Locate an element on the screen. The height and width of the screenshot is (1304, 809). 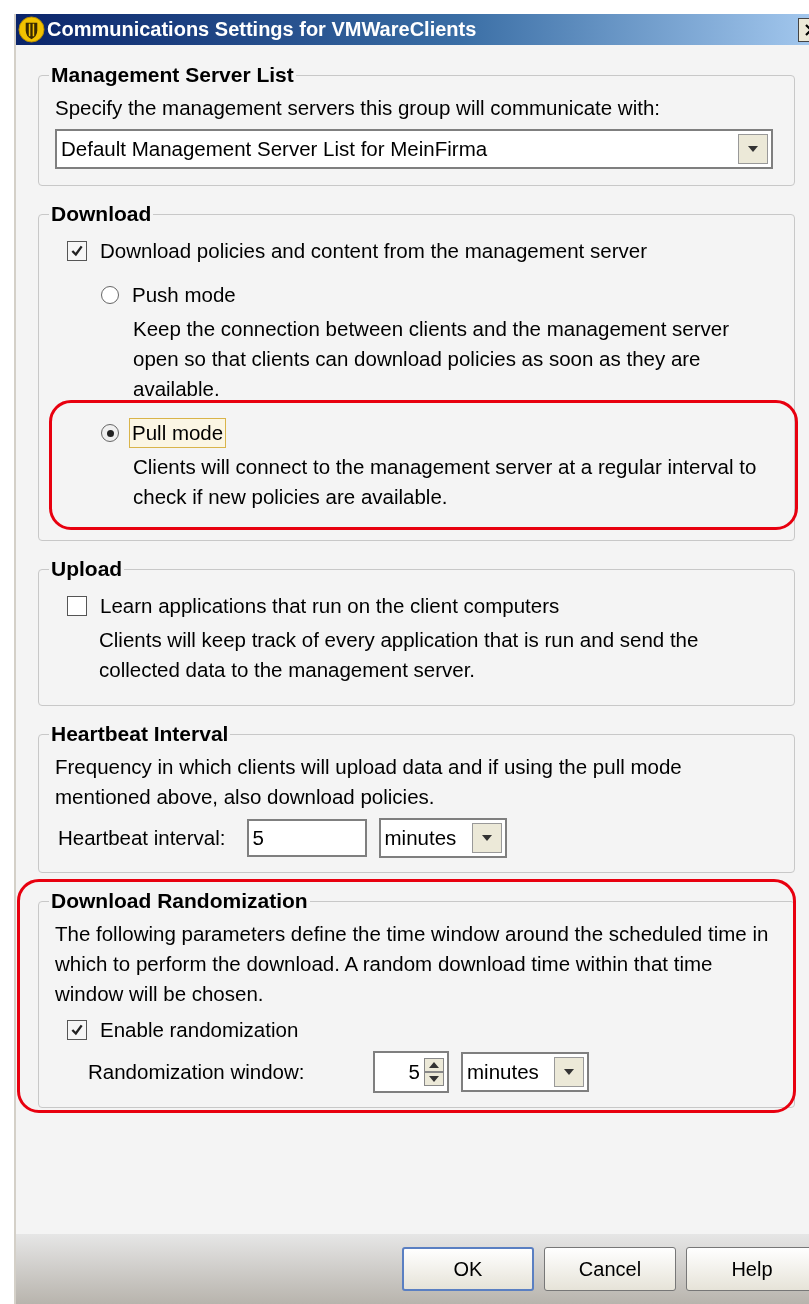
field-label: Randomization window: is located at coordinates (196, 1072).